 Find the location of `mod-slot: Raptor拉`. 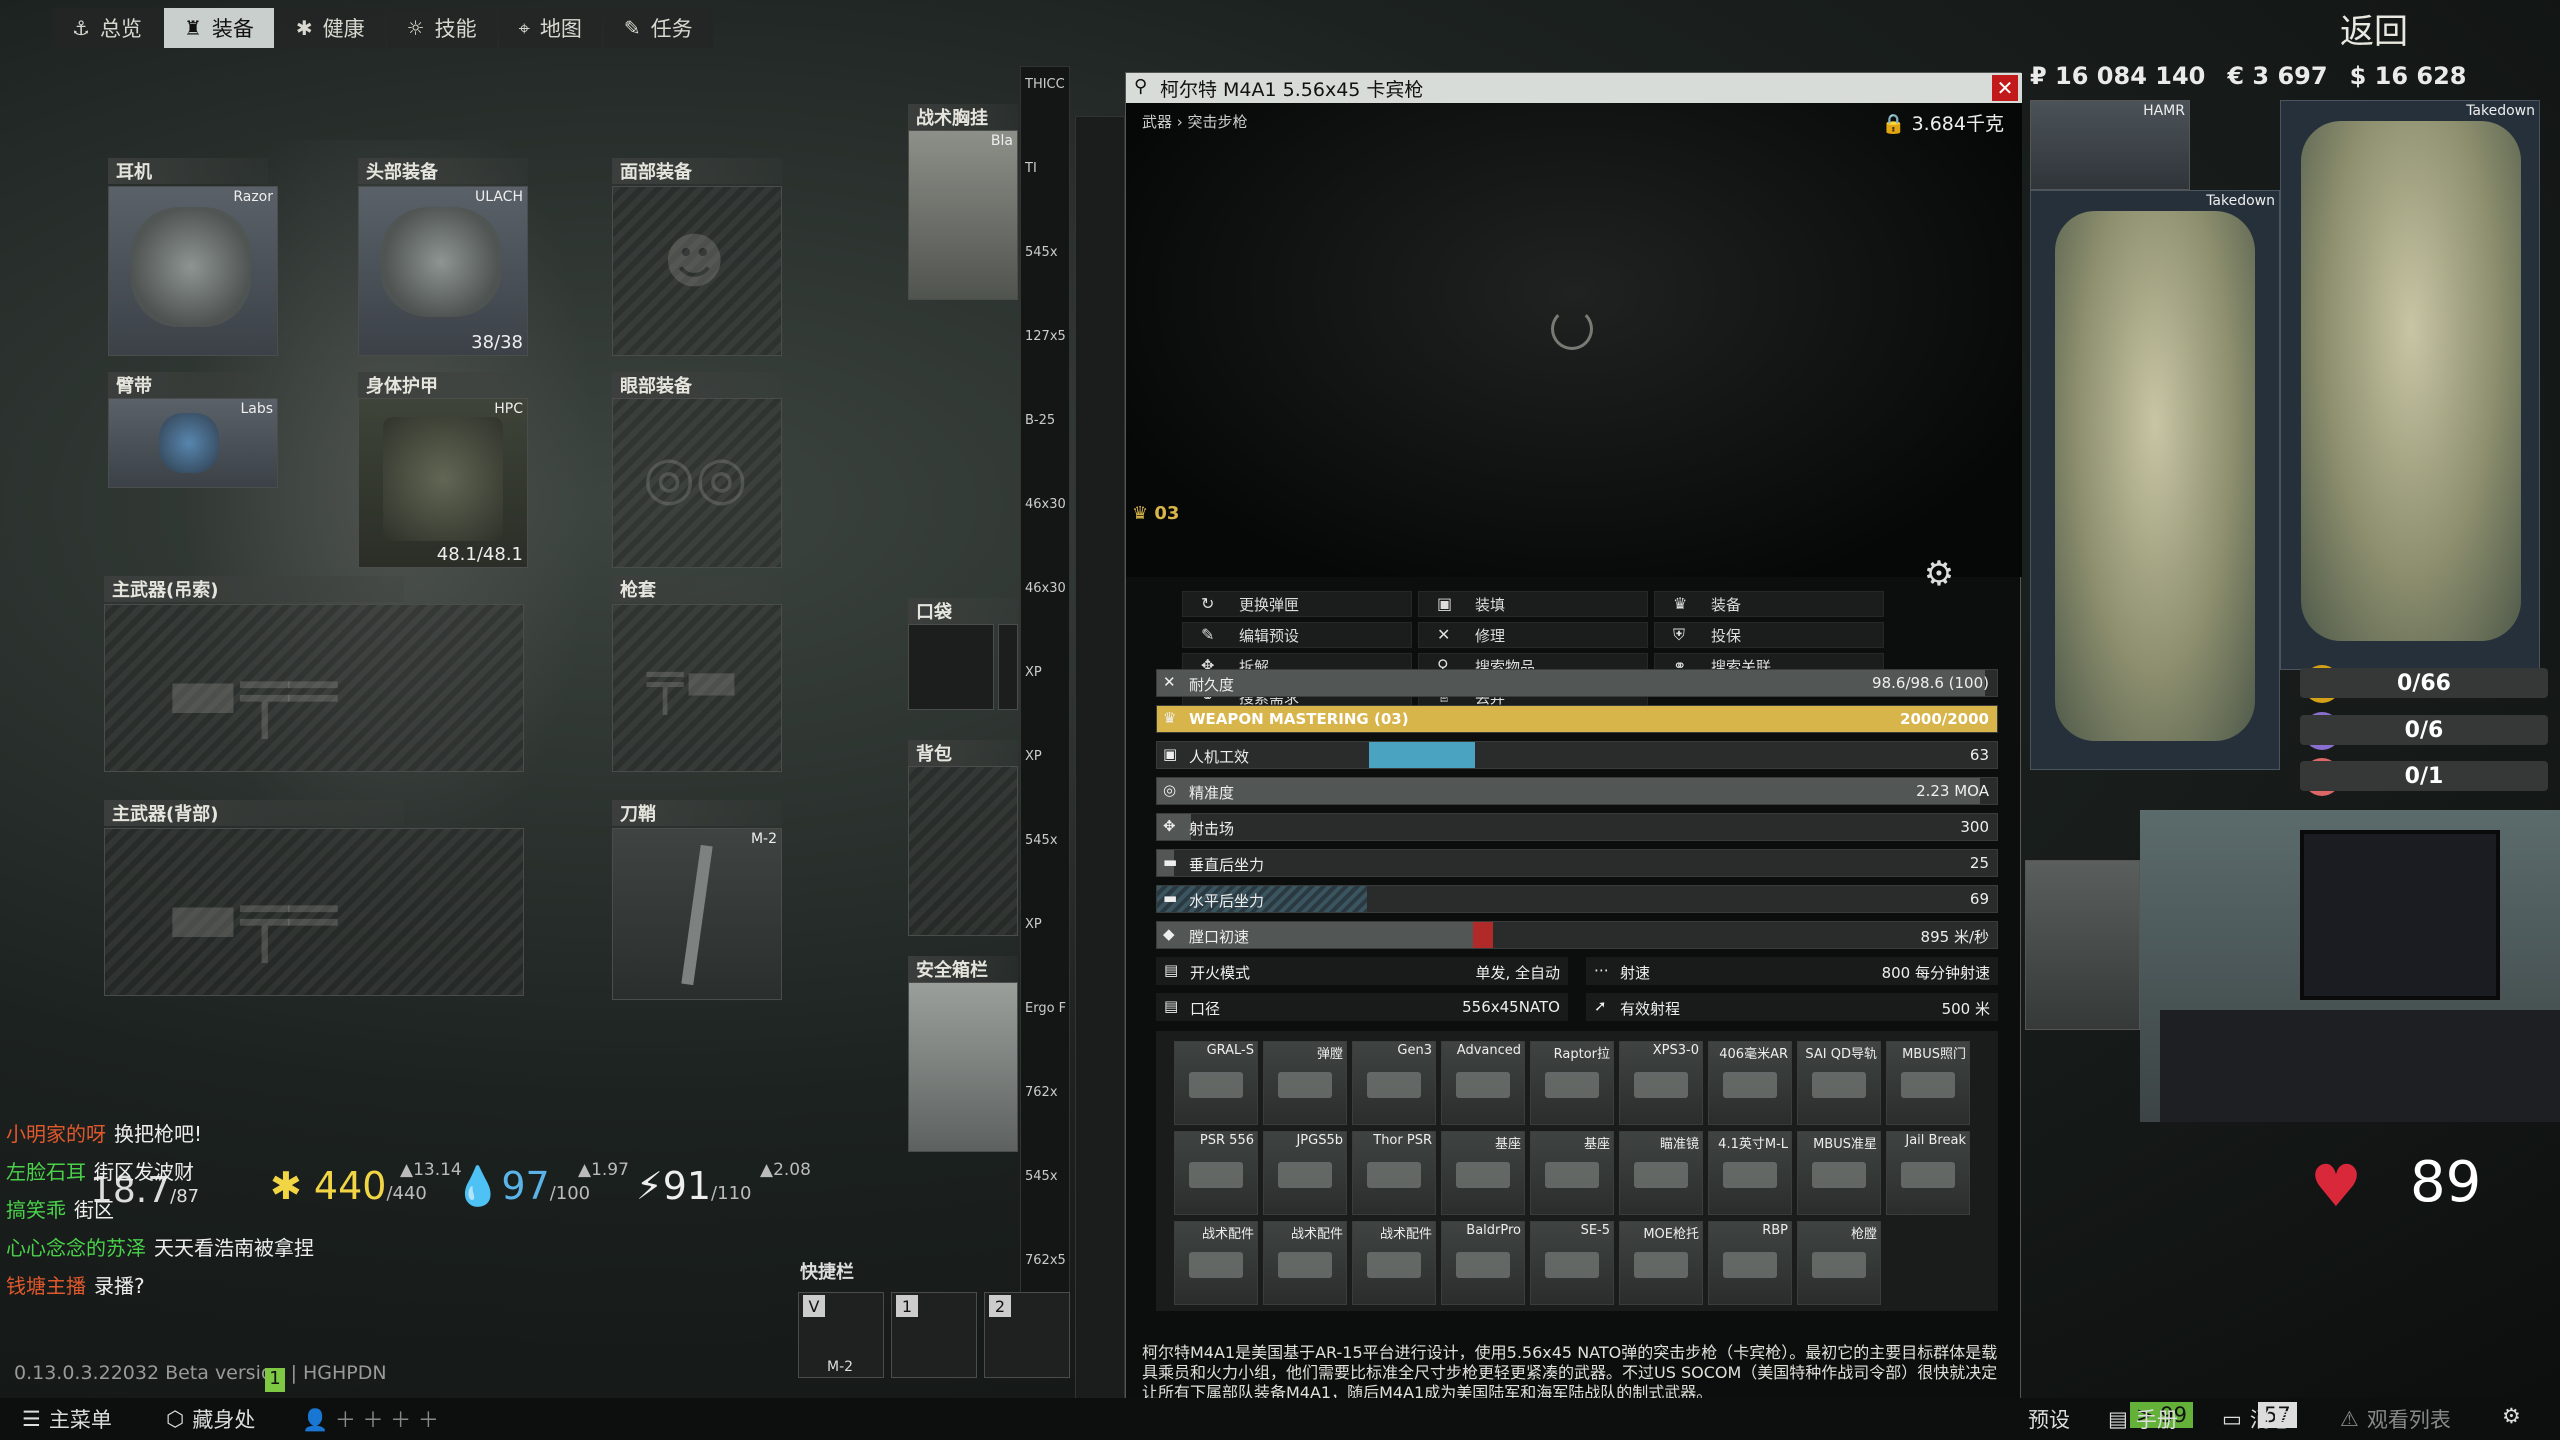

mod-slot: Raptor拉 is located at coordinates (1572, 1083).